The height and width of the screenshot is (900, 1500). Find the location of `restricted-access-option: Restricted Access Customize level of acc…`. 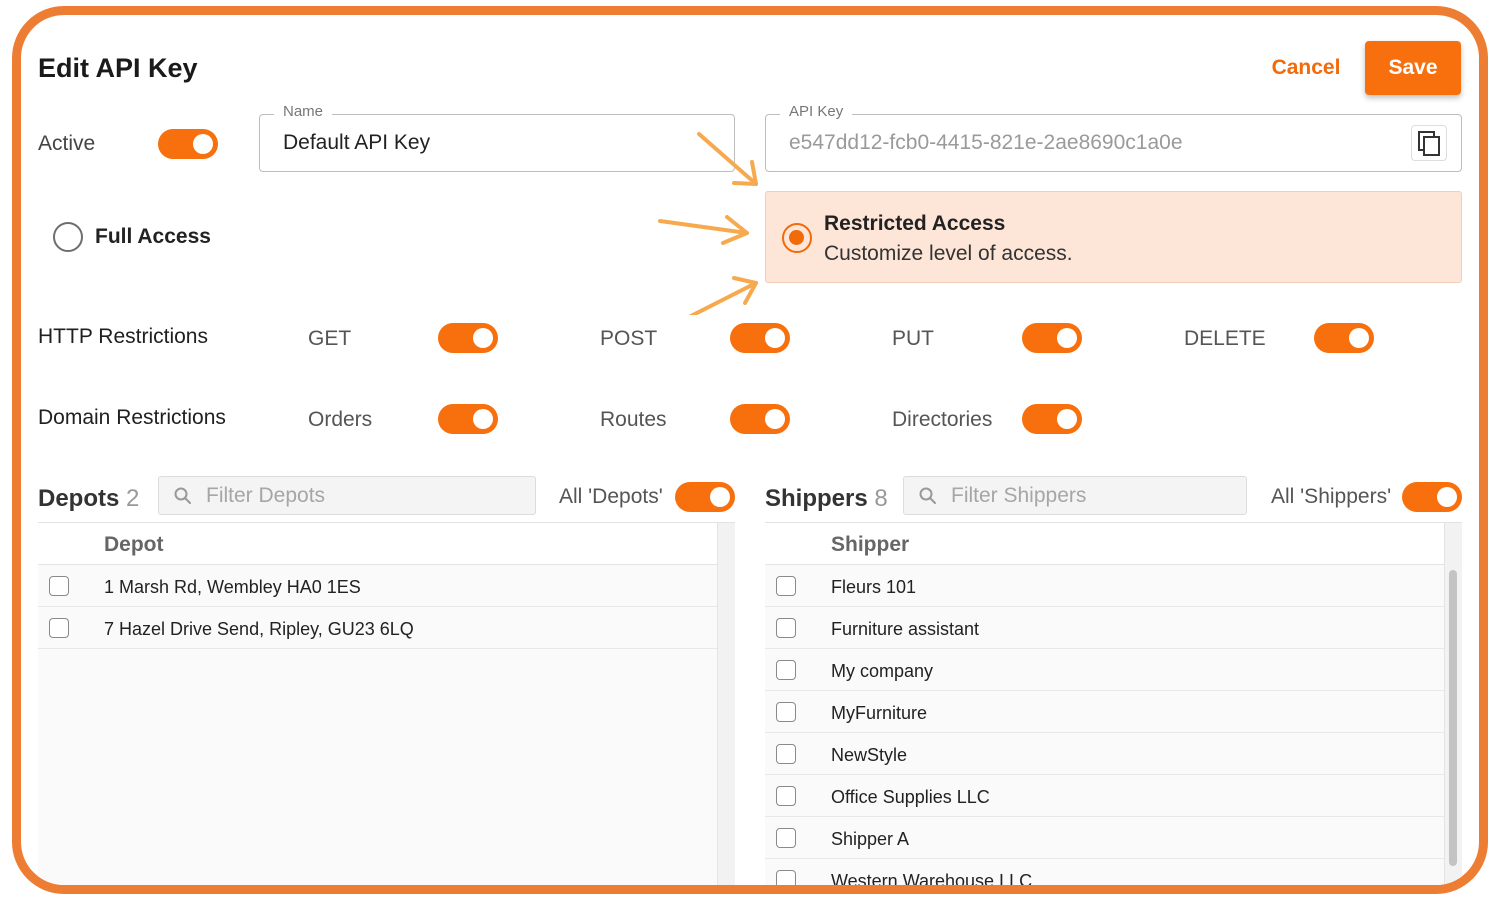

restricted-access-option: Restricted Access Customize level of acc… is located at coordinates (1113, 237).